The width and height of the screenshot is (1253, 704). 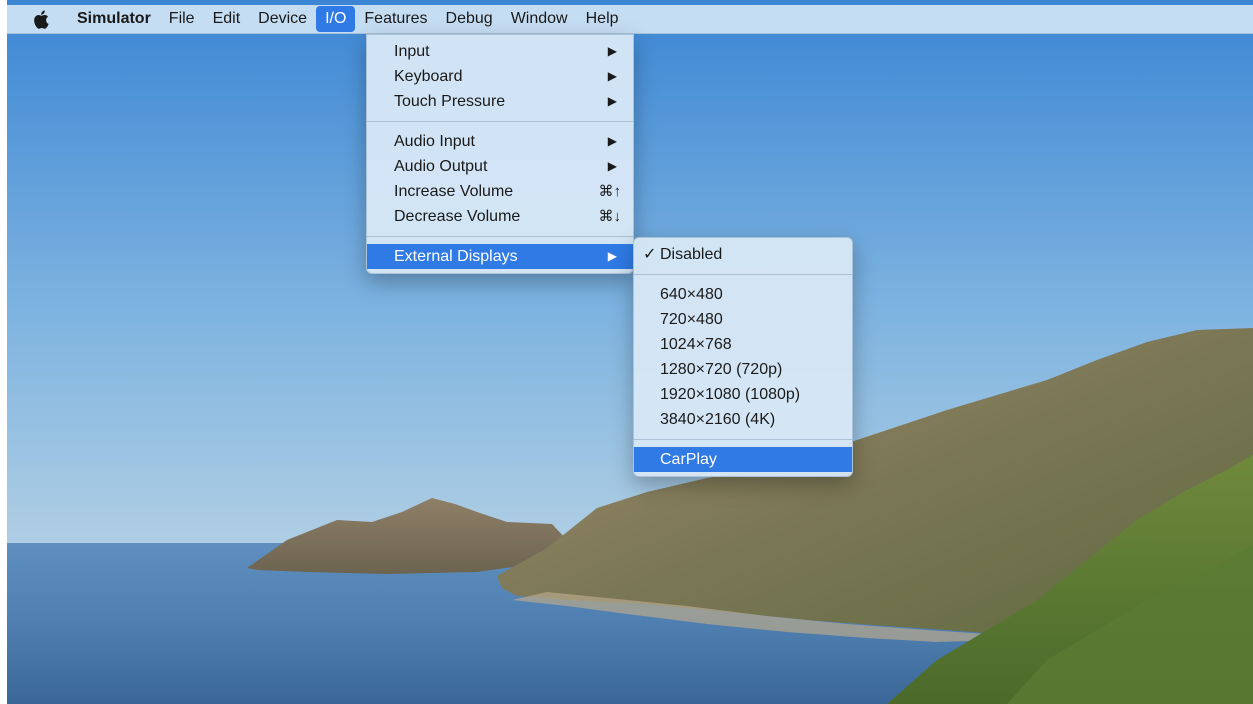 I want to click on menu-item-label: Input, so click(x=412, y=51).